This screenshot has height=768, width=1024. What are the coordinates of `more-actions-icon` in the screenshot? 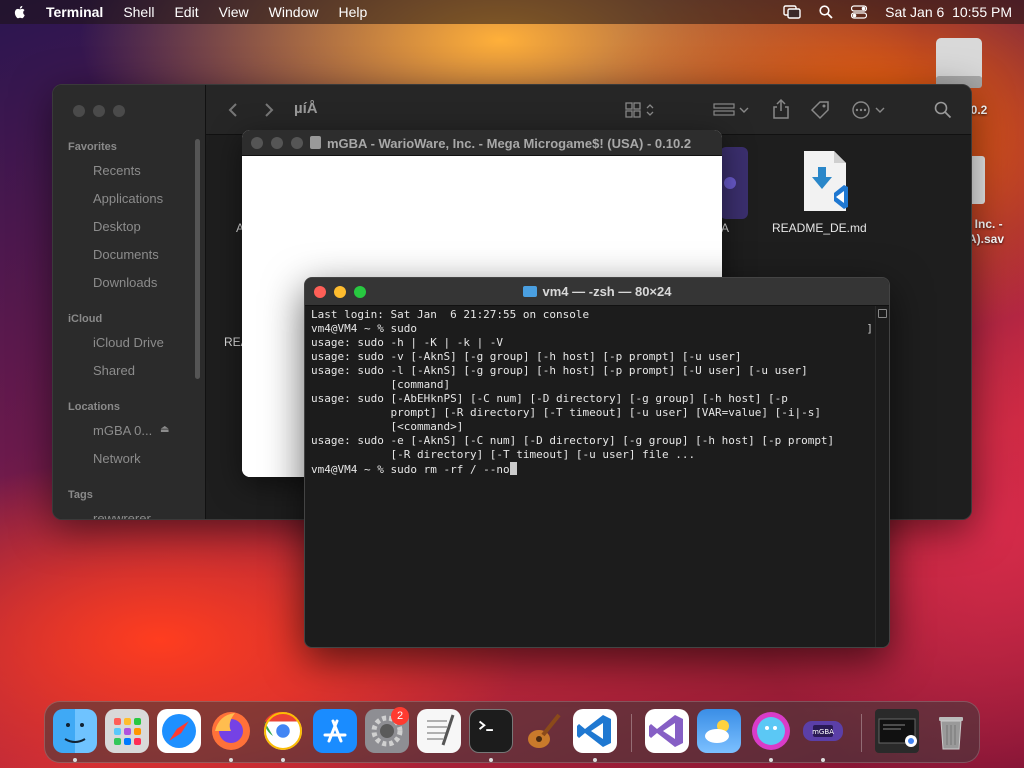 It's located at (869, 110).